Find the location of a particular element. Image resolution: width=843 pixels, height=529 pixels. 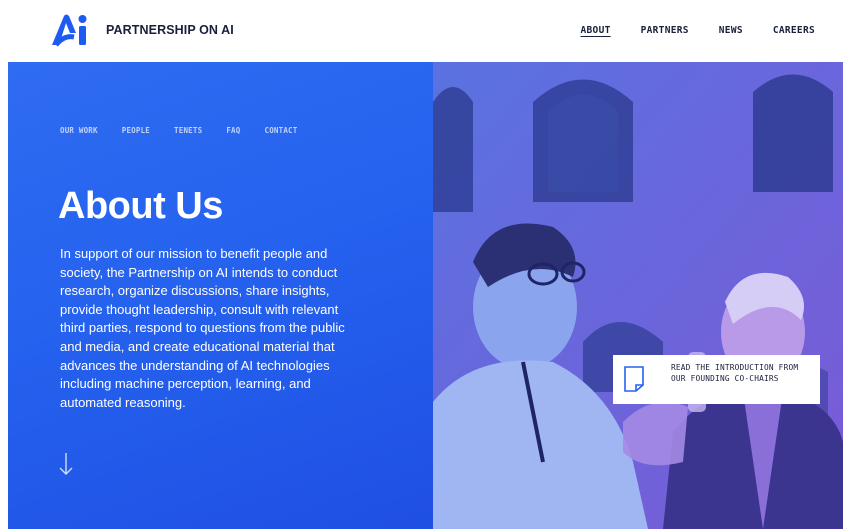

subnav-contact: CONTACT is located at coordinates (280, 130).